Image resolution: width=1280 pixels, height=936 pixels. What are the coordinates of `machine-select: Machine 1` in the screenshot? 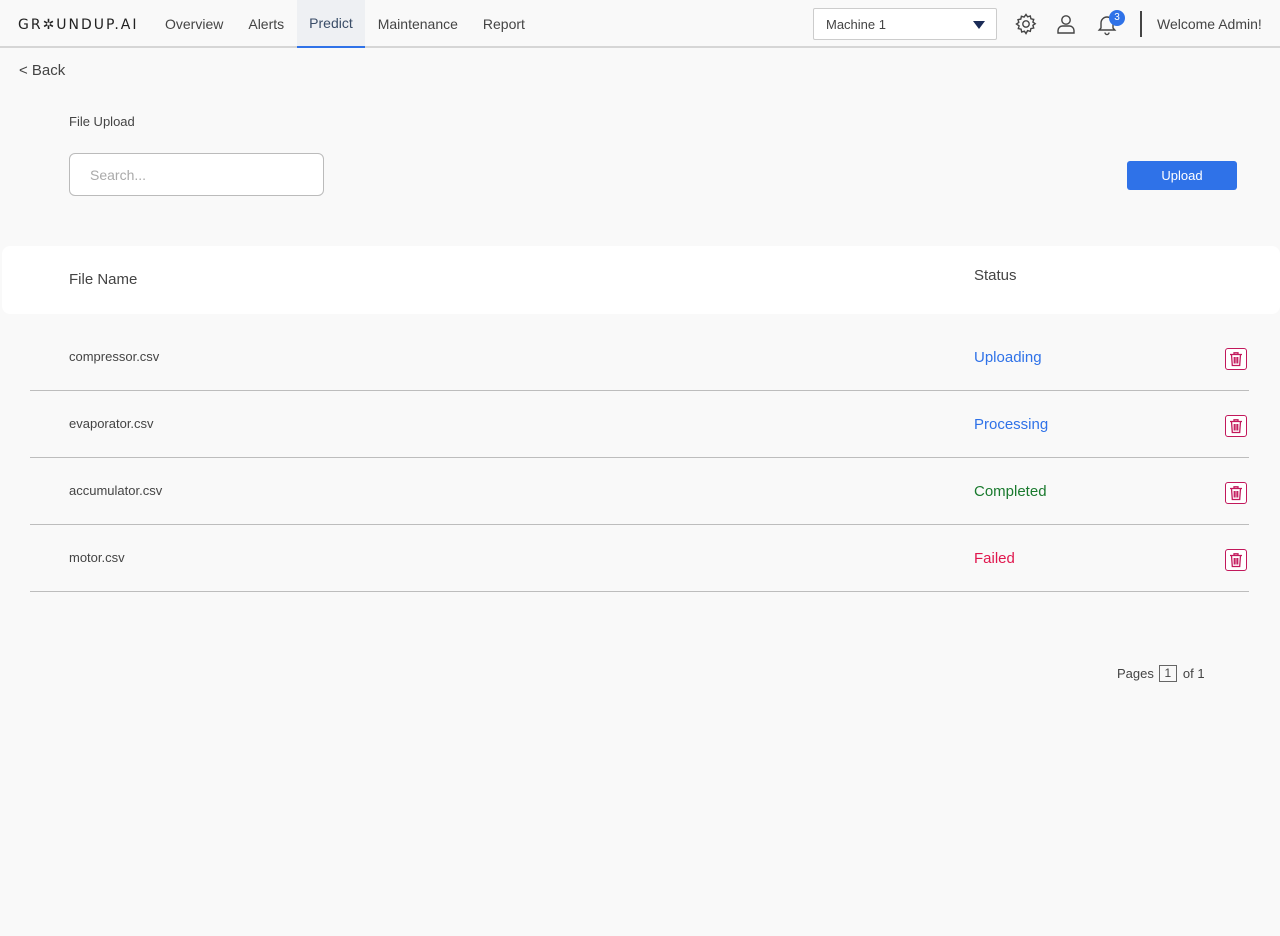 It's located at (905, 24).